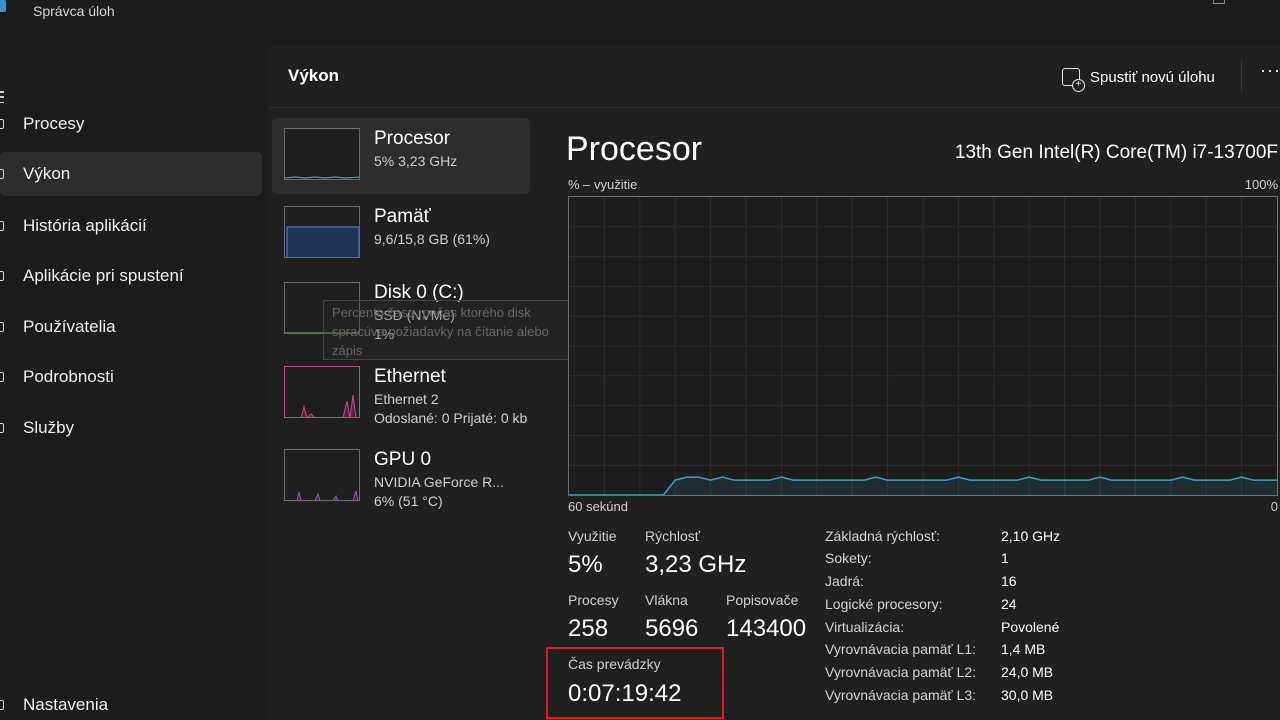 This screenshot has height=720, width=1280. Describe the element at coordinates (131, 174) in the screenshot. I see `nav-item-performance: Výkon` at that location.